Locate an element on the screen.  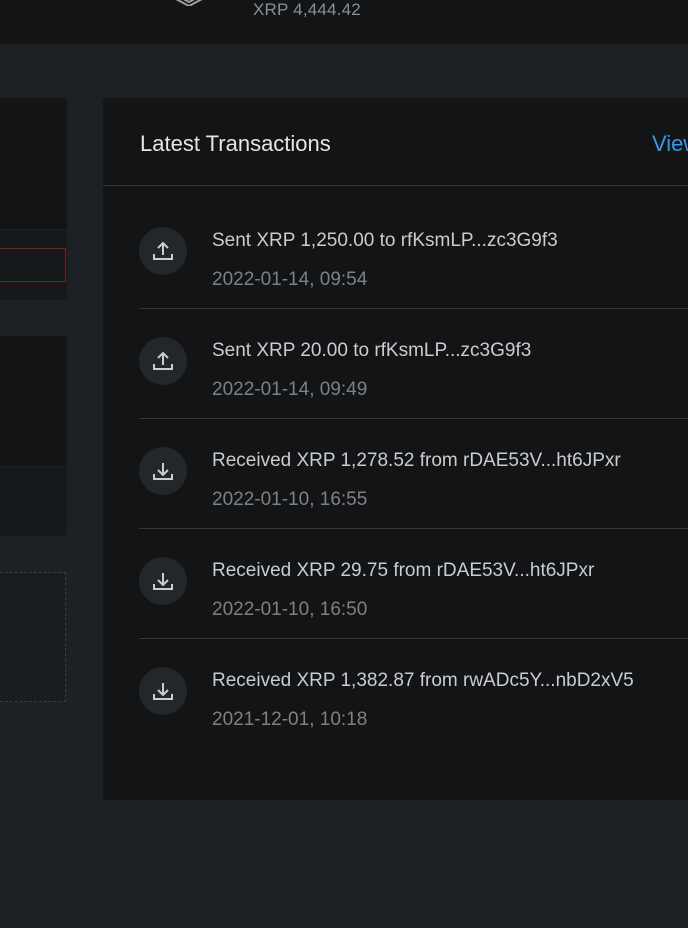
panel-title: Latest Transactions is located at coordinates (235, 143).